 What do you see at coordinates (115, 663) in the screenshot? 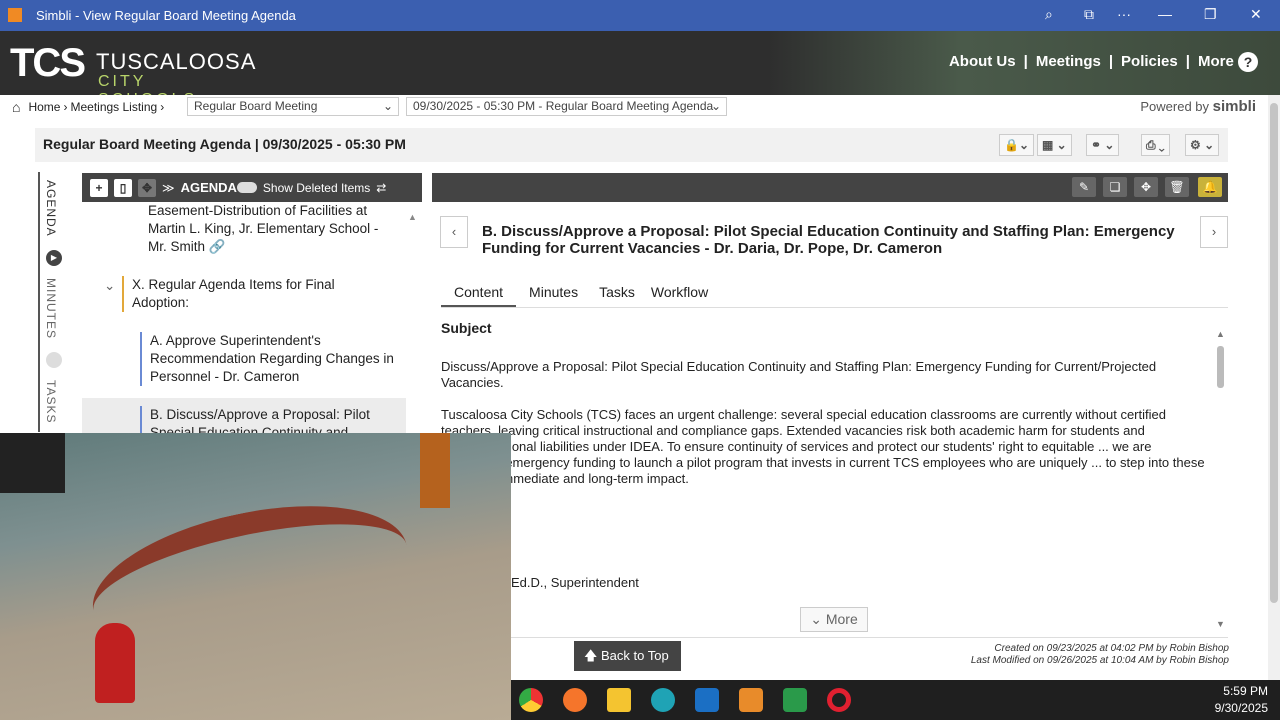
I see `person` at bounding box center [115, 663].